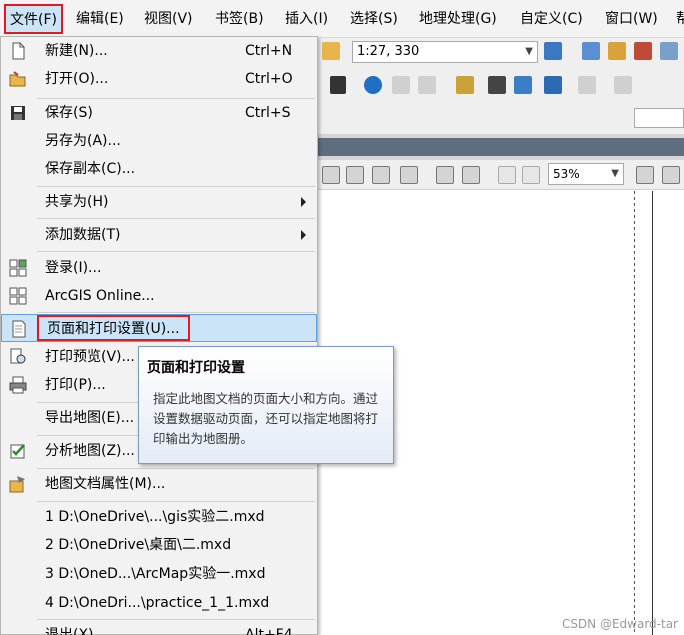  What do you see at coordinates (566, 174) in the screenshot?
I see `layout-zoom-value: 53%` at bounding box center [566, 174].